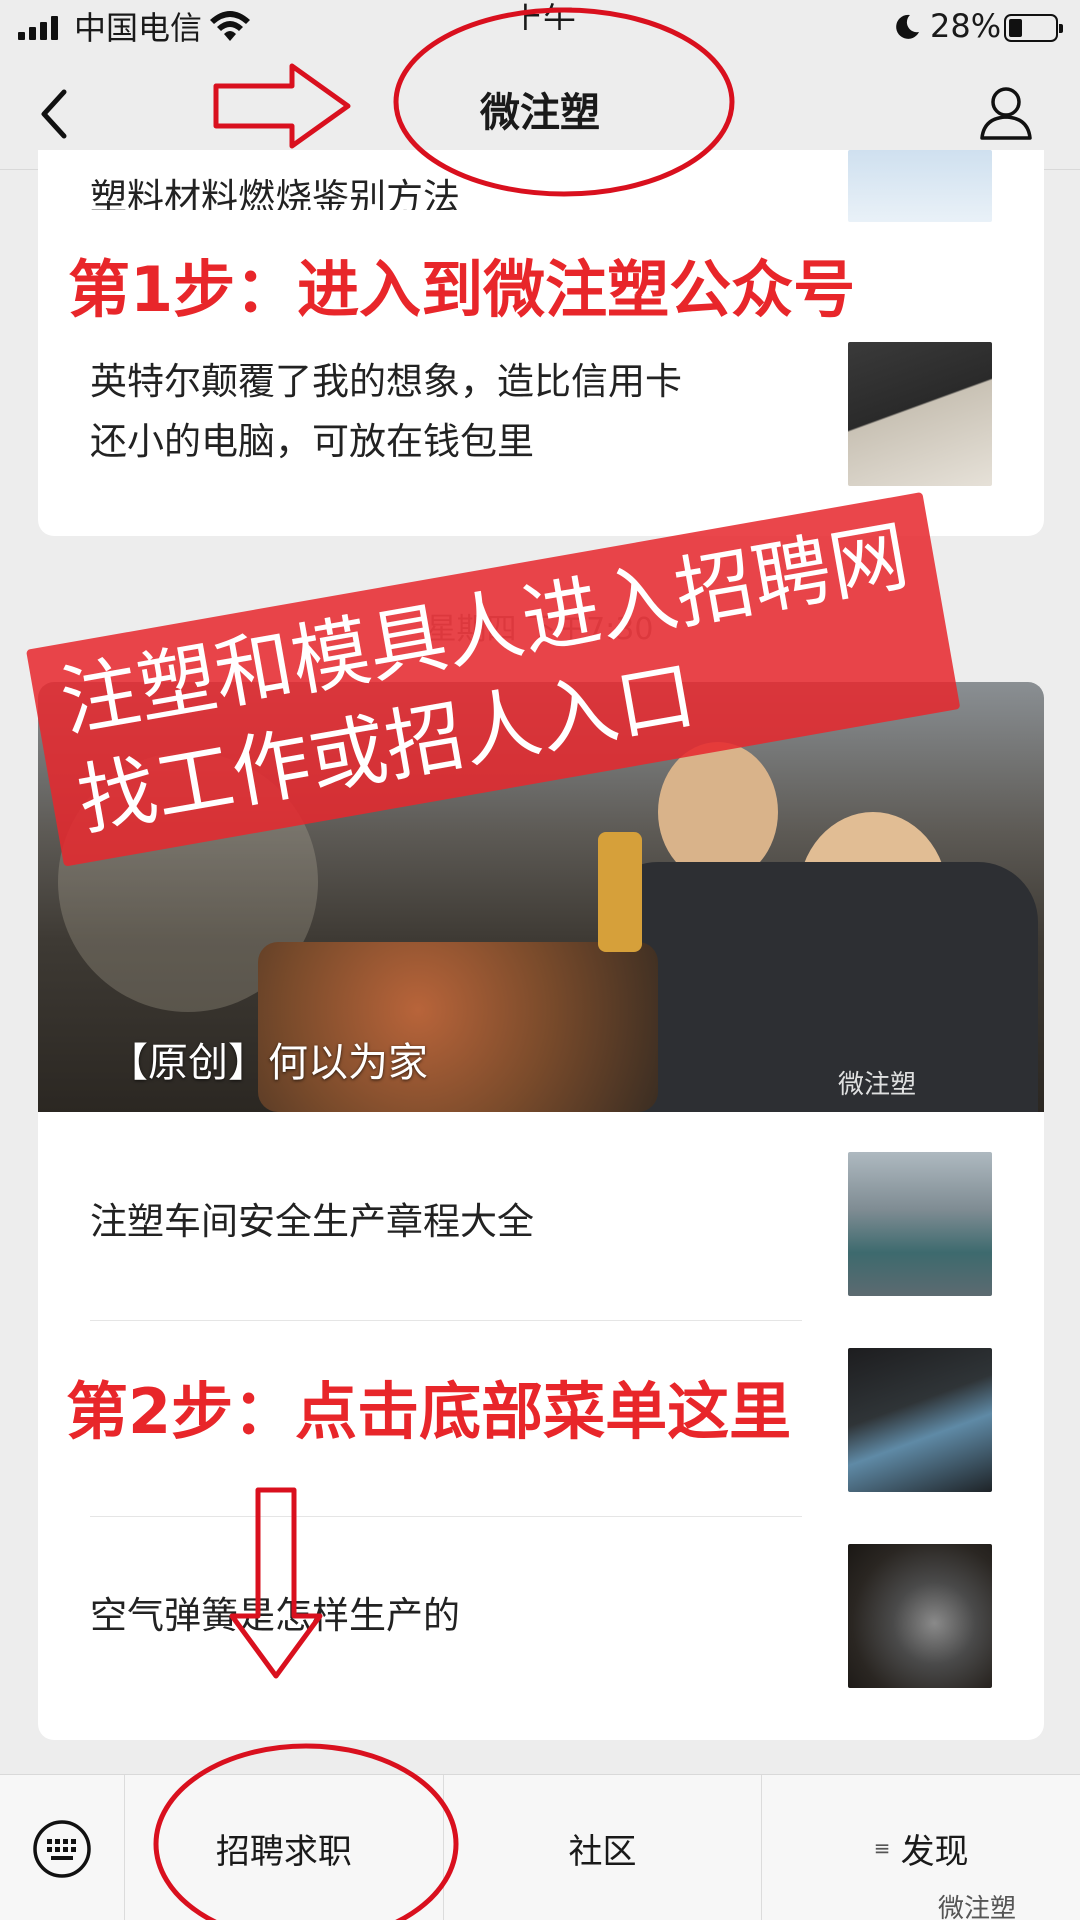 This screenshot has height=1920, width=1080. I want to click on corner-watermark: 微注塑, so click(977, 1907).